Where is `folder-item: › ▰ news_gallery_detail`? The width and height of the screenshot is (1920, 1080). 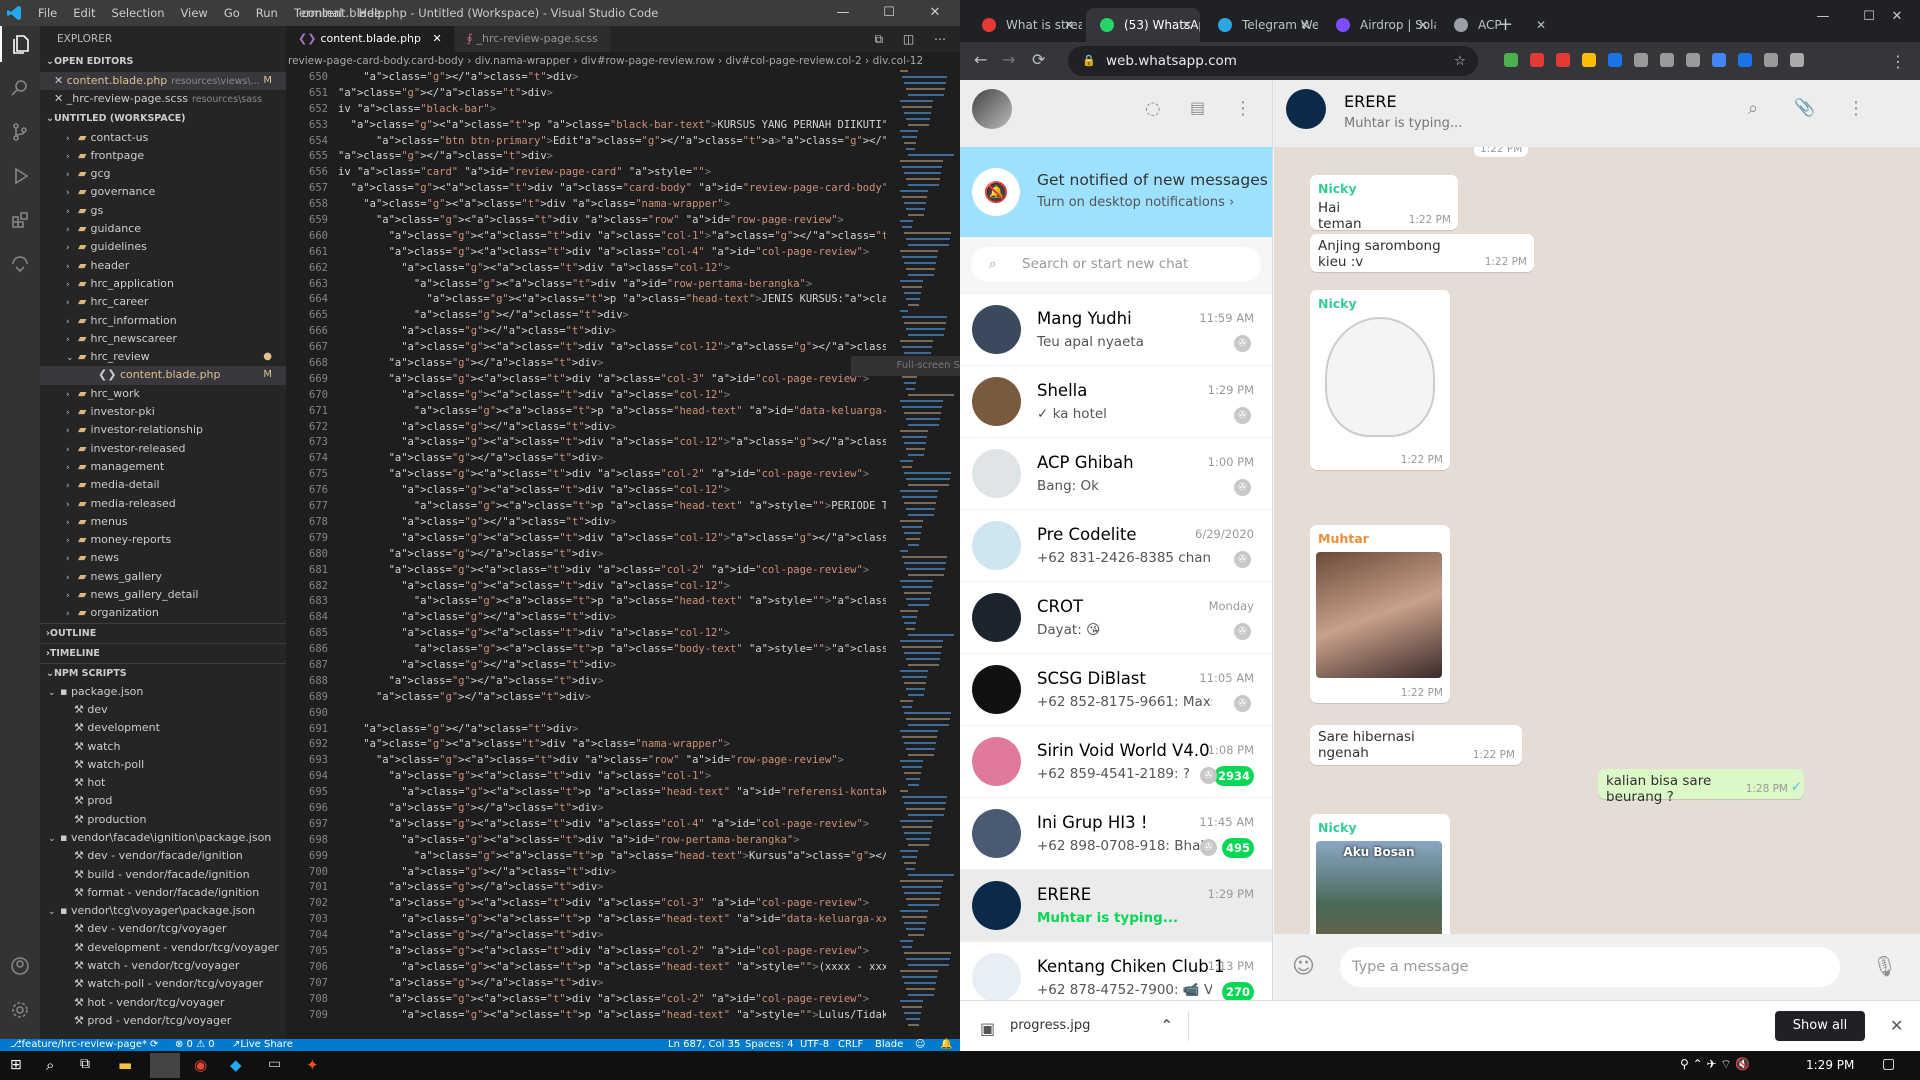 folder-item: › ▰ news_gallery_detail is located at coordinates (163, 595).